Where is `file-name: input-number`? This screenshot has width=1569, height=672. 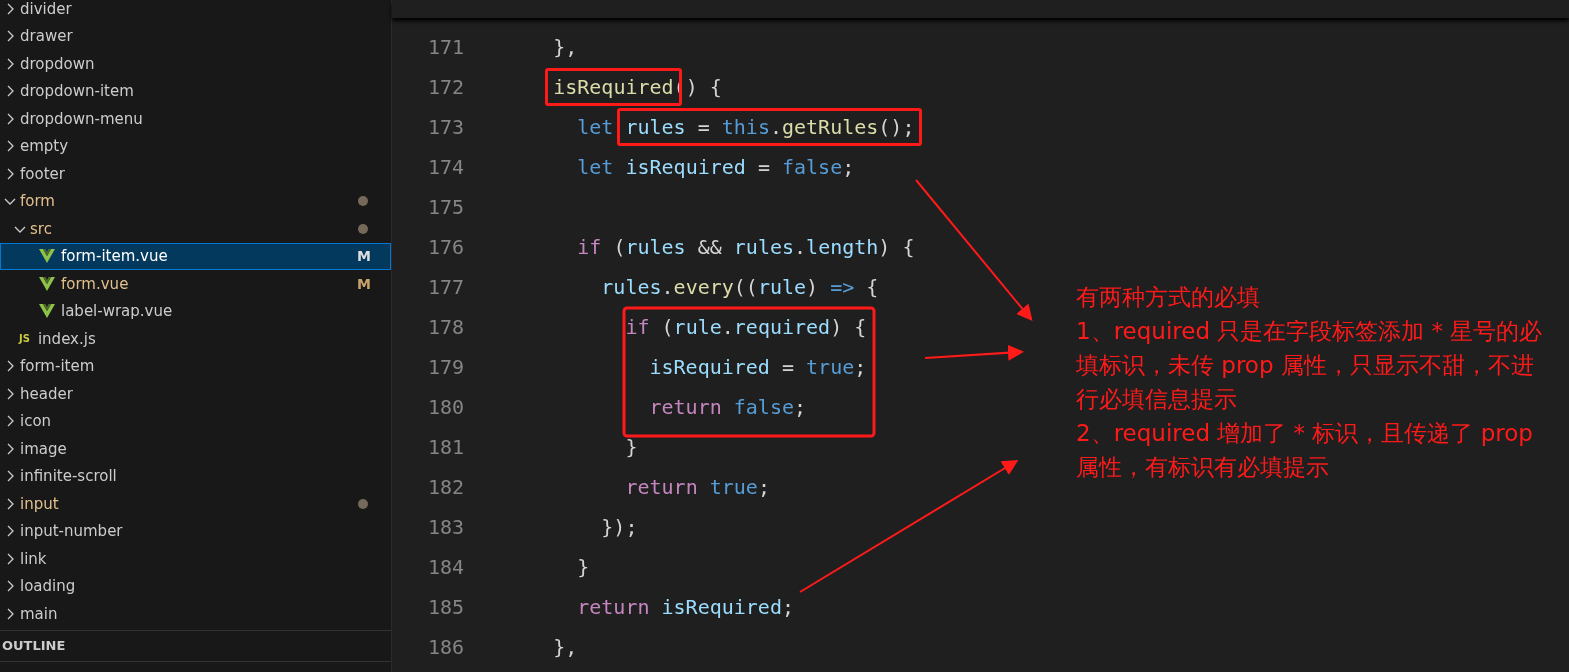 file-name: input-number is located at coordinates (71, 531).